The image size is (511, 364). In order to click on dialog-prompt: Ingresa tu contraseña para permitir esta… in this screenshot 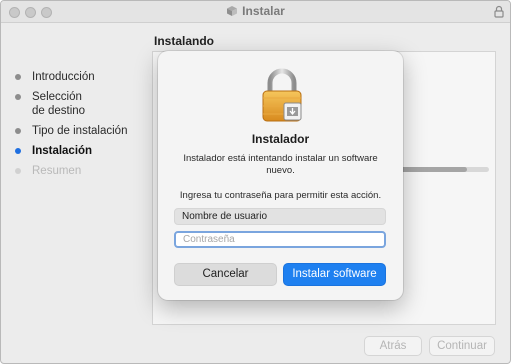, I will do `click(280, 195)`.